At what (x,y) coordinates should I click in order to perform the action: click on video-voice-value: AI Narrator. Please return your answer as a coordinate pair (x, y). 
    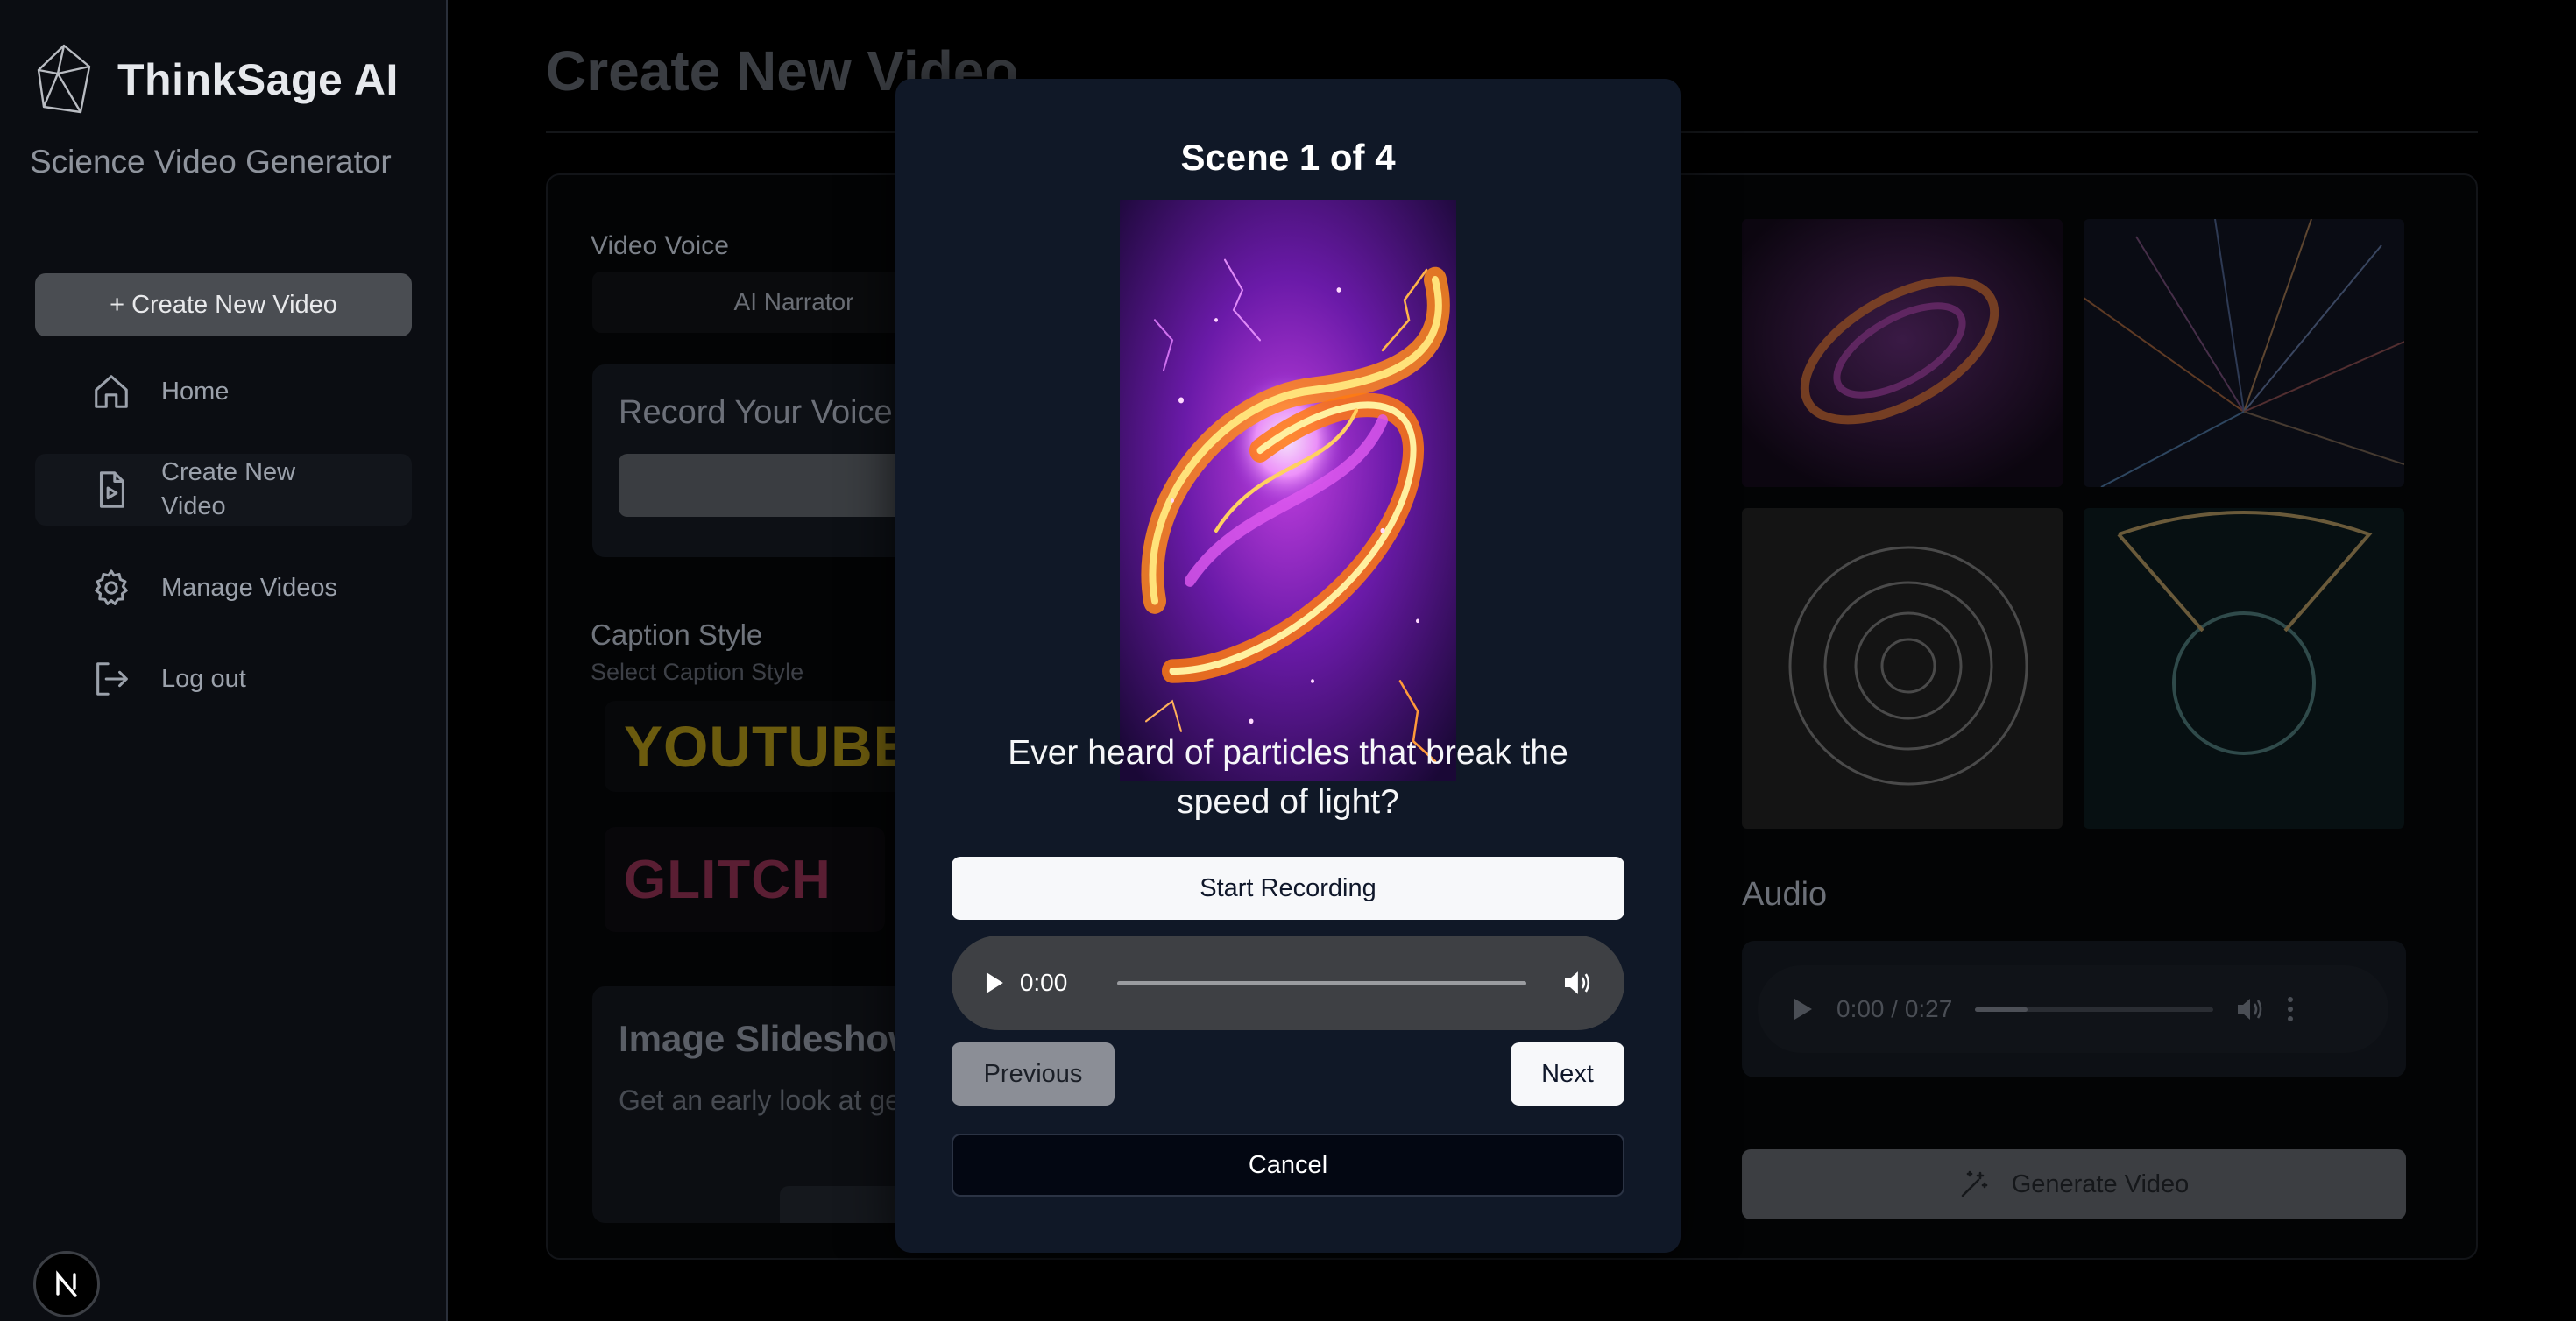
    Looking at the image, I should click on (793, 301).